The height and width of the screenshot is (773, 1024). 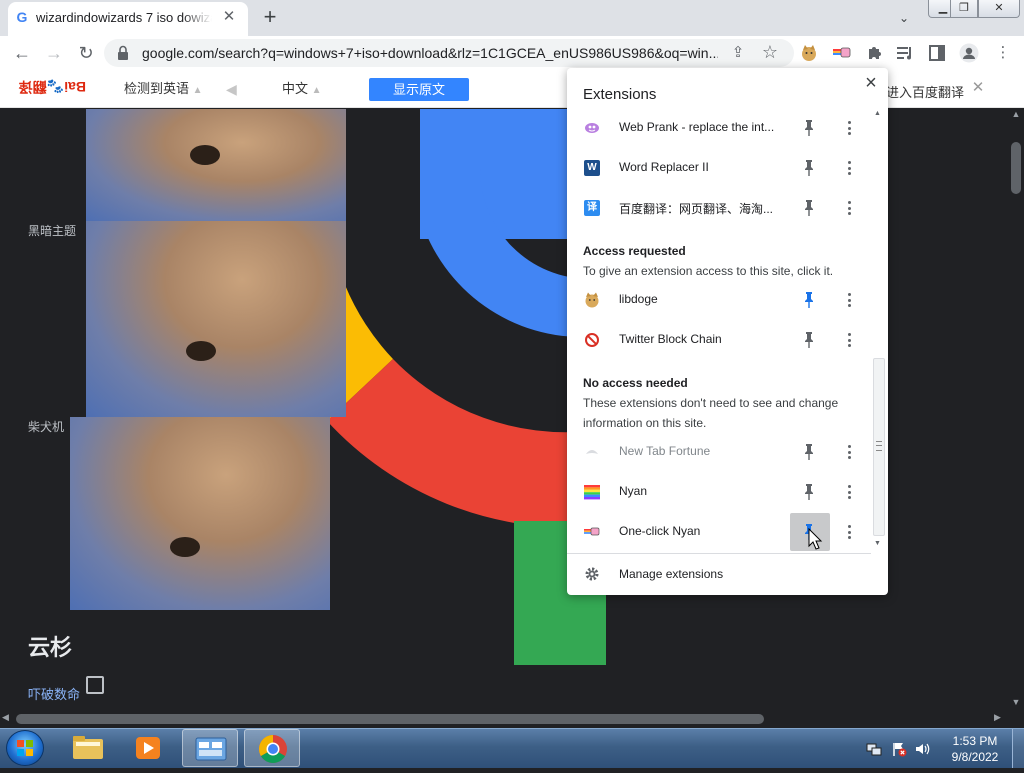 What do you see at coordinates (633, 491) in the screenshot?
I see `extension-name: Nyan` at bounding box center [633, 491].